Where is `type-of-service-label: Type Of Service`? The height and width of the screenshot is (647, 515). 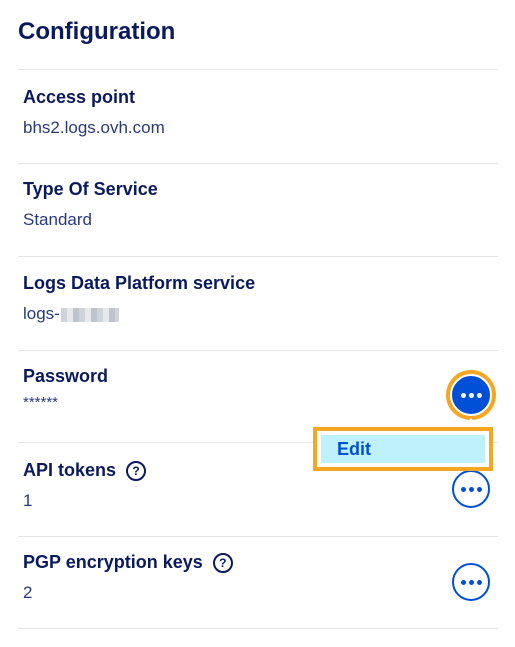
type-of-service-label: Type Of Service is located at coordinates (90, 189).